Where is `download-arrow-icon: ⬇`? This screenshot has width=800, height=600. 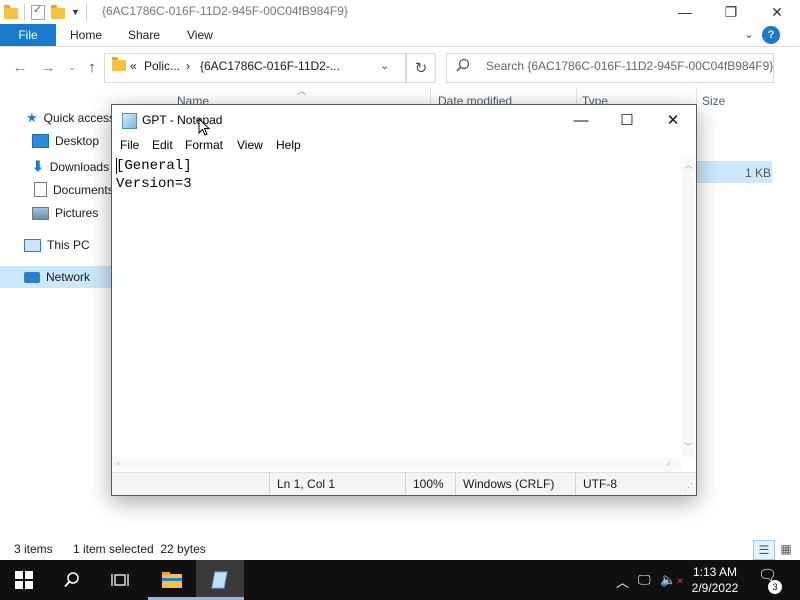
download-arrow-icon: ⬇ is located at coordinates (38, 166).